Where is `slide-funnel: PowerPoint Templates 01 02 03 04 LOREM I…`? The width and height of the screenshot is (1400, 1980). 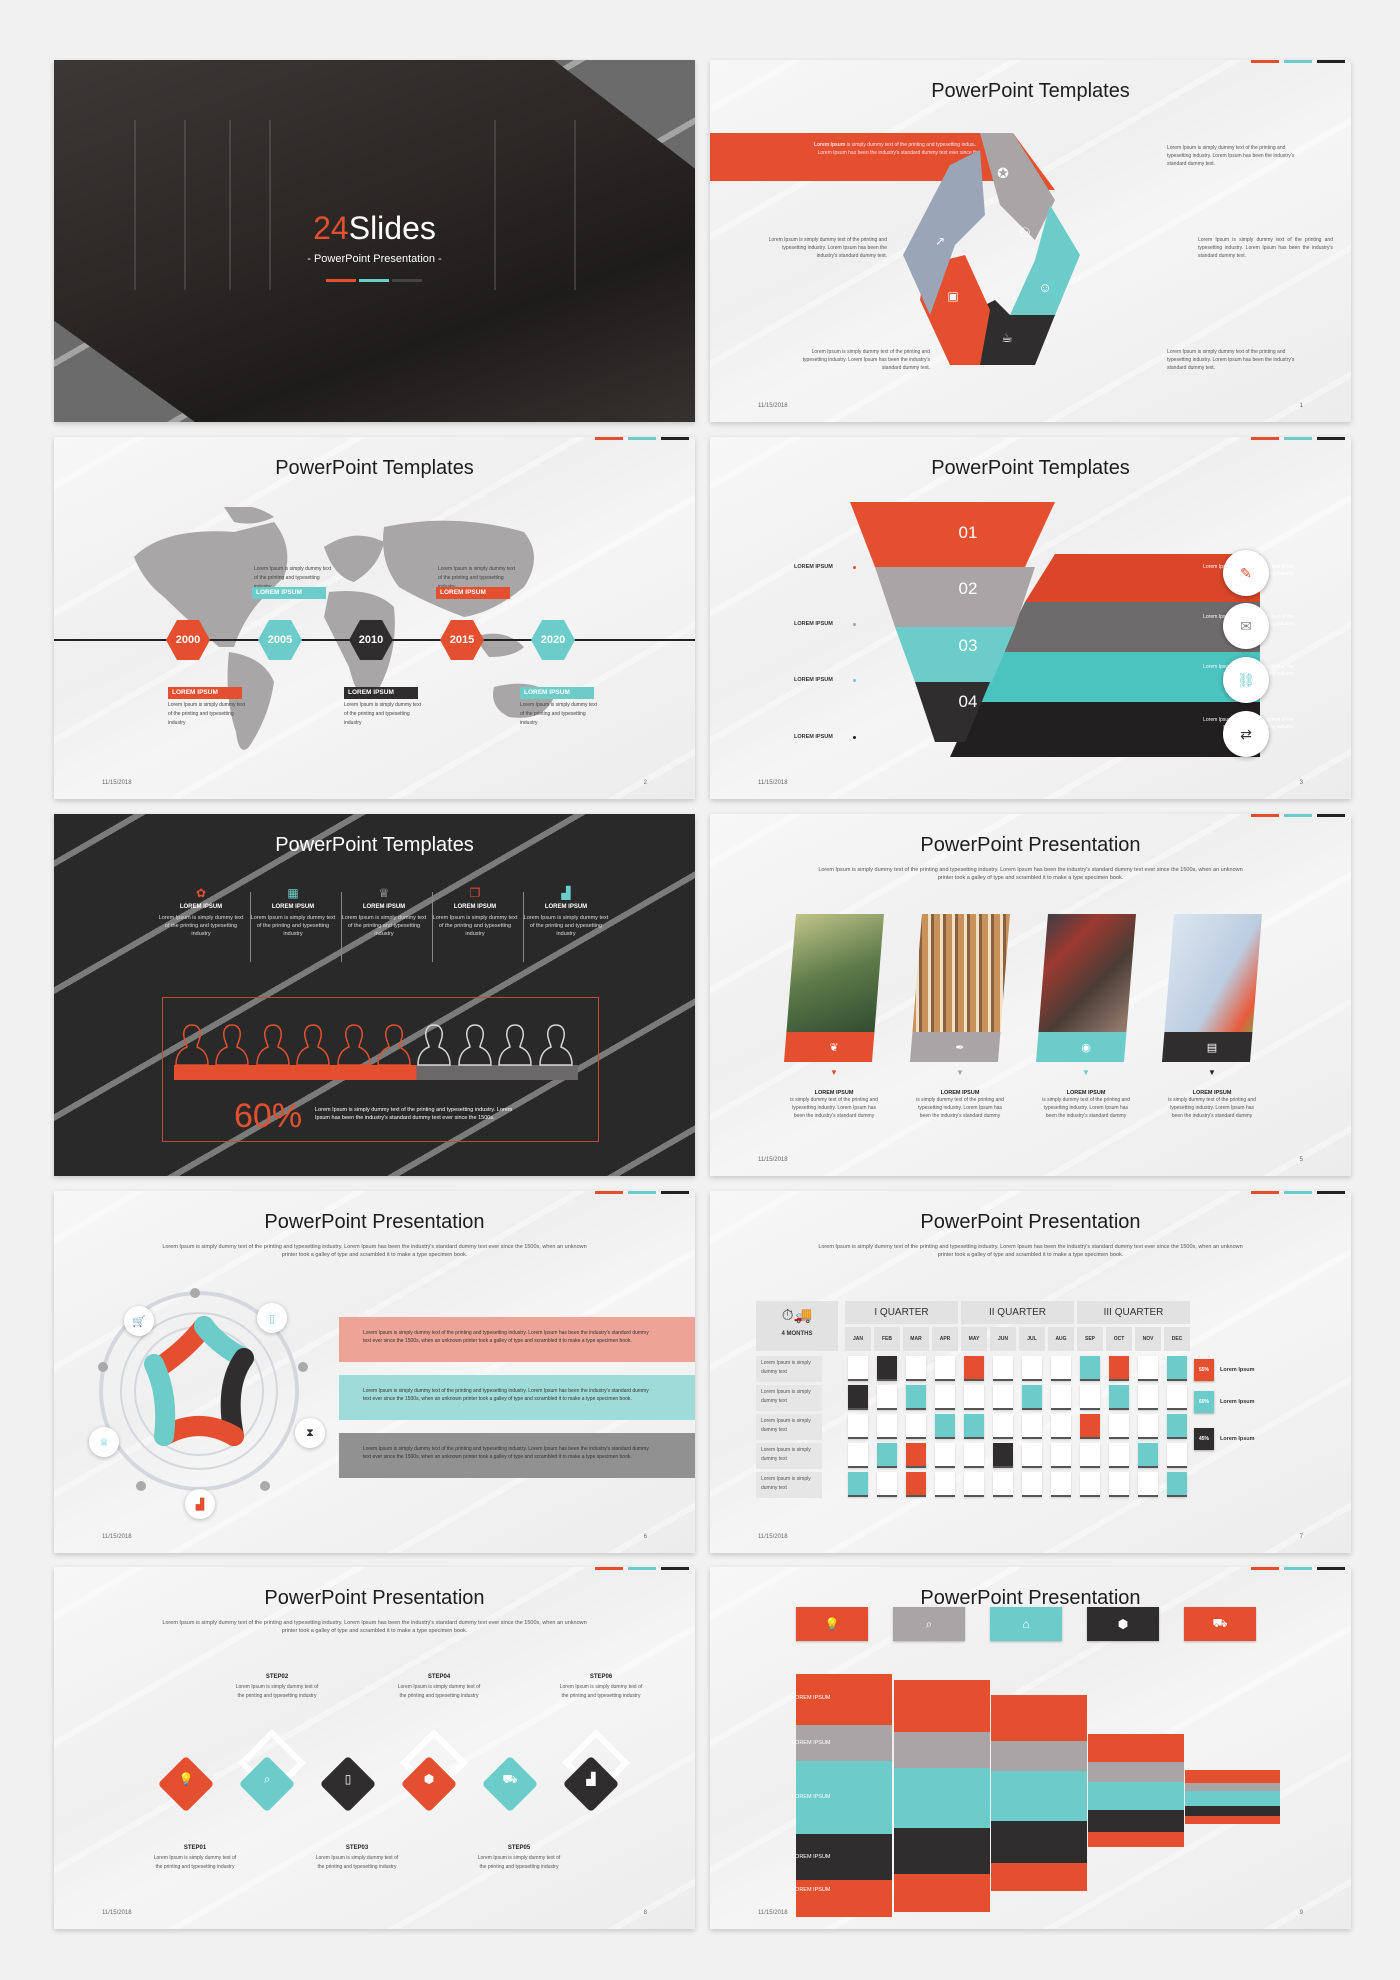 slide-funnel: PowerPoint Templates 01 02 03 04 LOREM I… is located at coordinates (1030, 618).